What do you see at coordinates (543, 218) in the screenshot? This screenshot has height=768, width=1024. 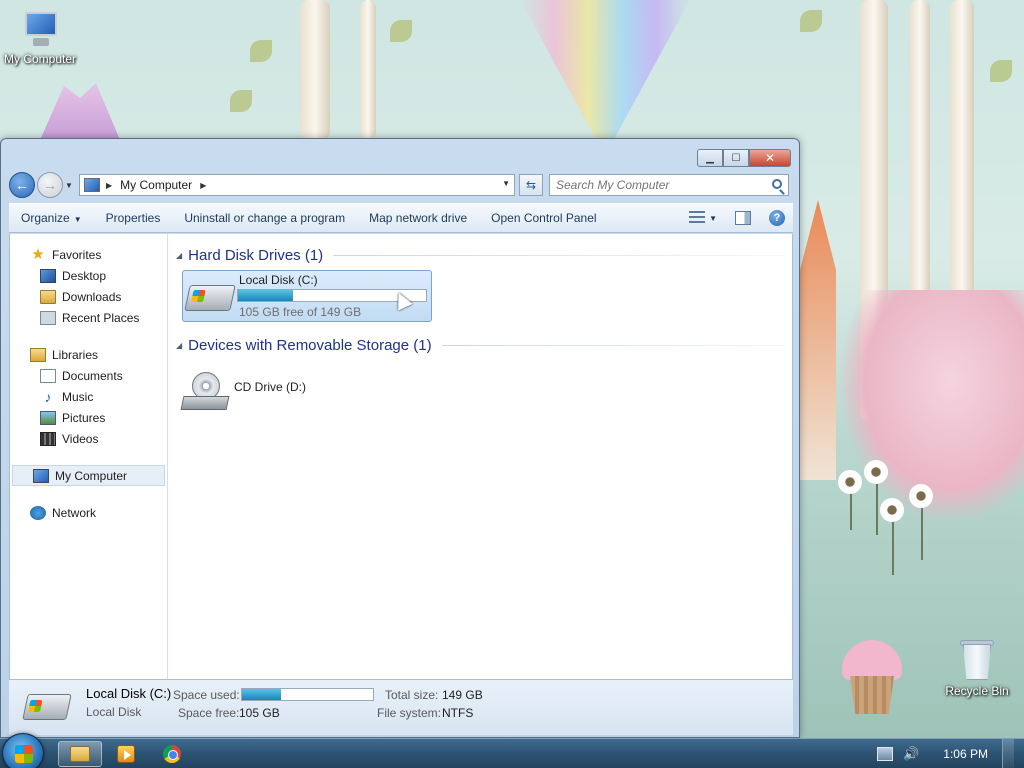 I see `open-control-panel-button: Open Control Panel` at bounding box center [543, 218].